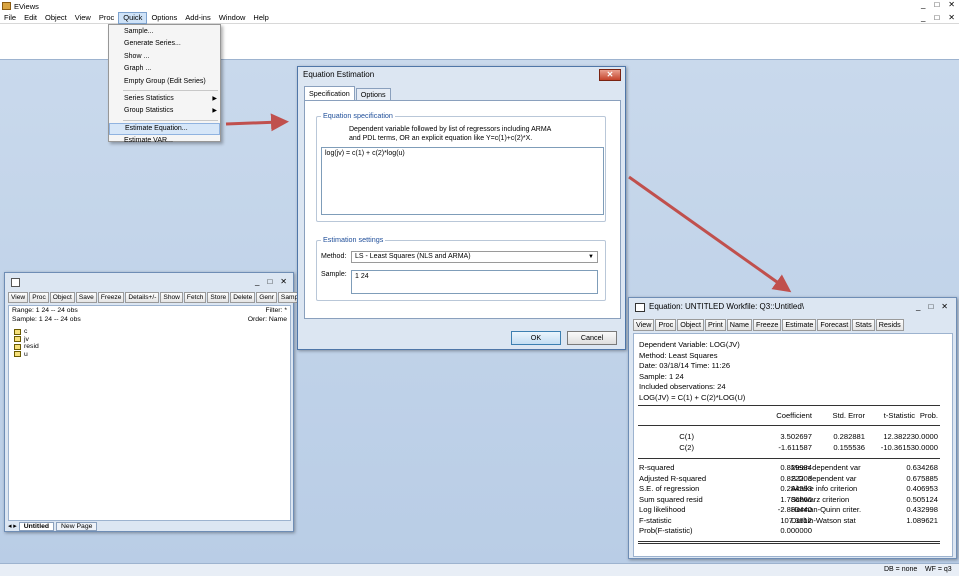  Describe the element at coordinates (334, 256) in the screenshot. I see `method-label: Method:` at that location.